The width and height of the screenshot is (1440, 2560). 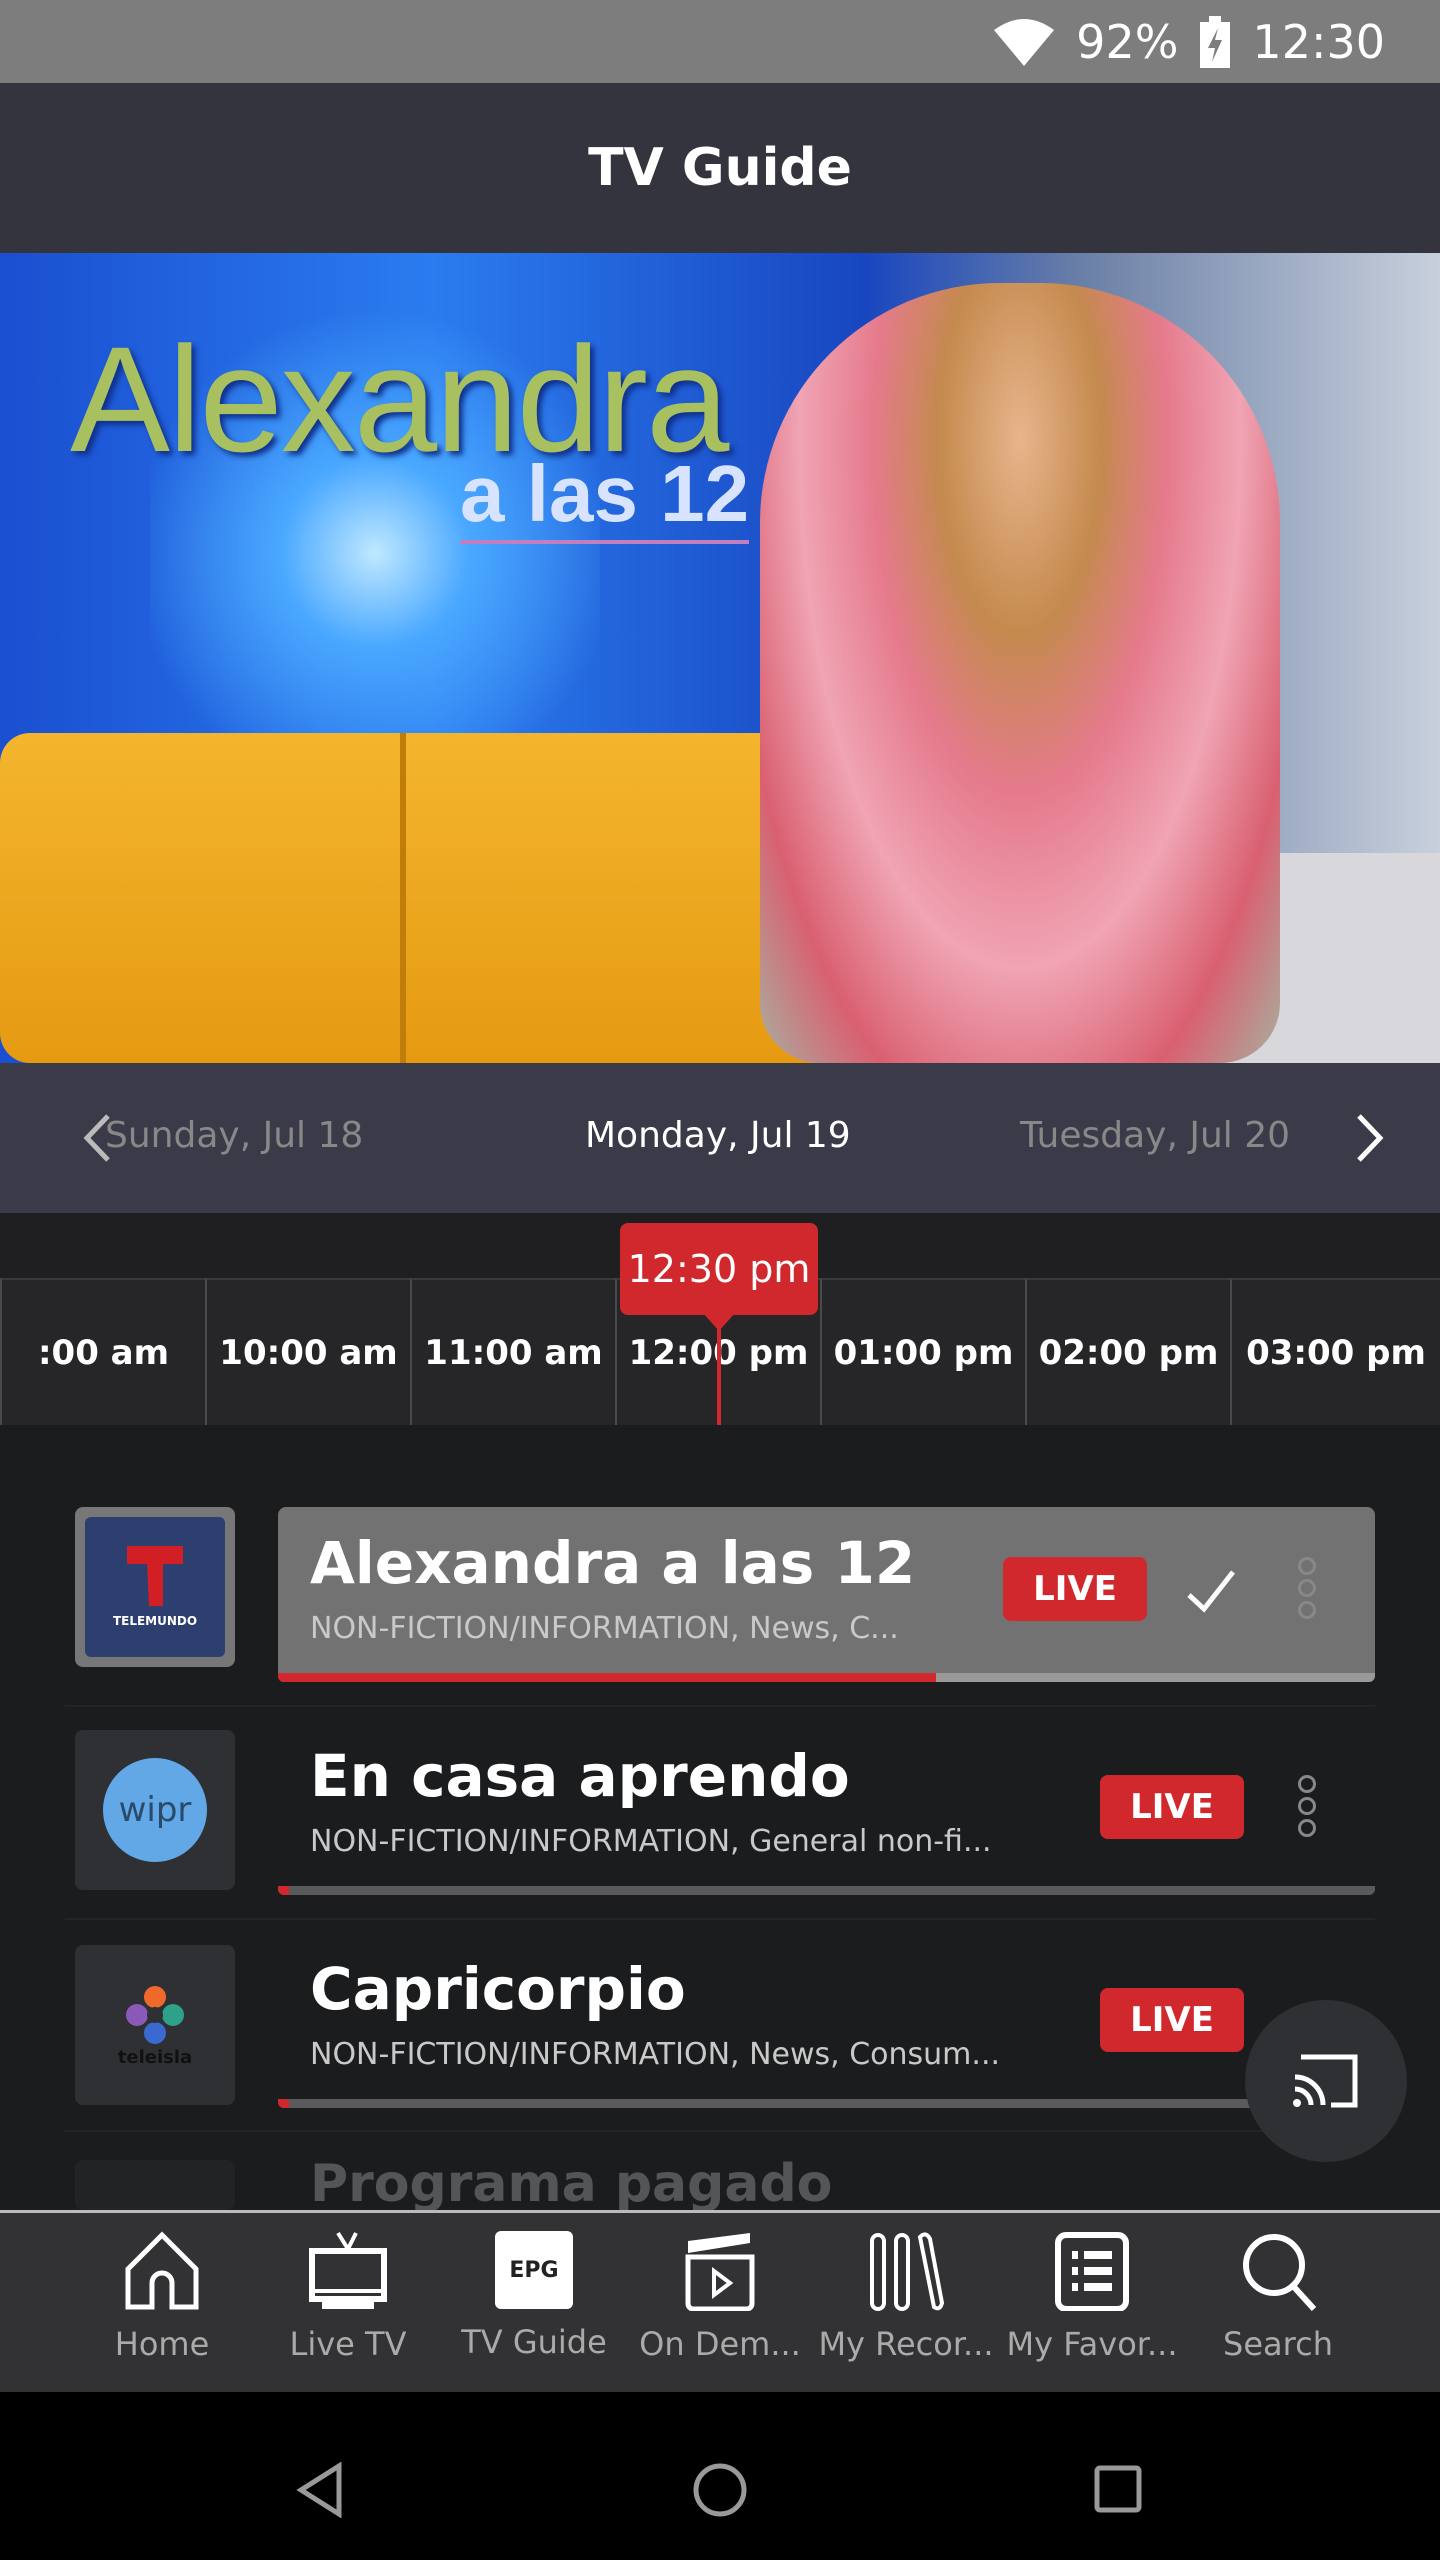 What do you see at coordinates (1215, 41) in the screenshot?
I see `battery-charging-icon` at bounding box center [1215, 41].